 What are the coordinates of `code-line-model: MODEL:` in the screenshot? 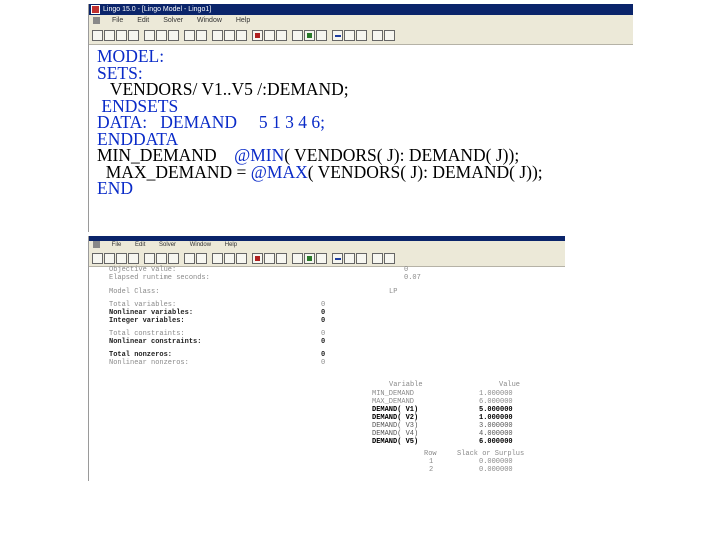 It's located at (131, 56).